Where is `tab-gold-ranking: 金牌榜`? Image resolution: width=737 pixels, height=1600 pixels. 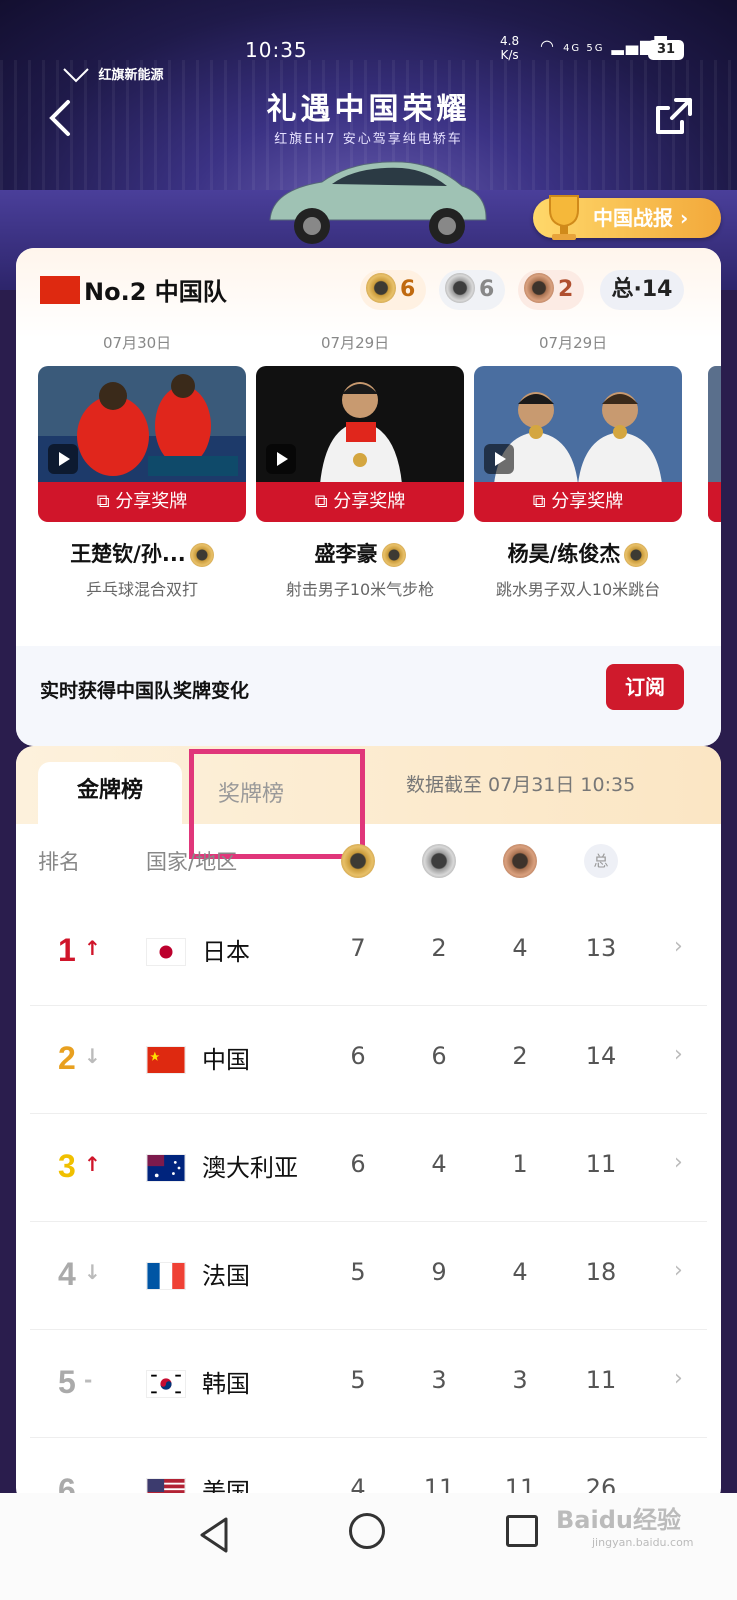
tab-gold-ranking: 金牌榜 is located at coordinates (110, 795).